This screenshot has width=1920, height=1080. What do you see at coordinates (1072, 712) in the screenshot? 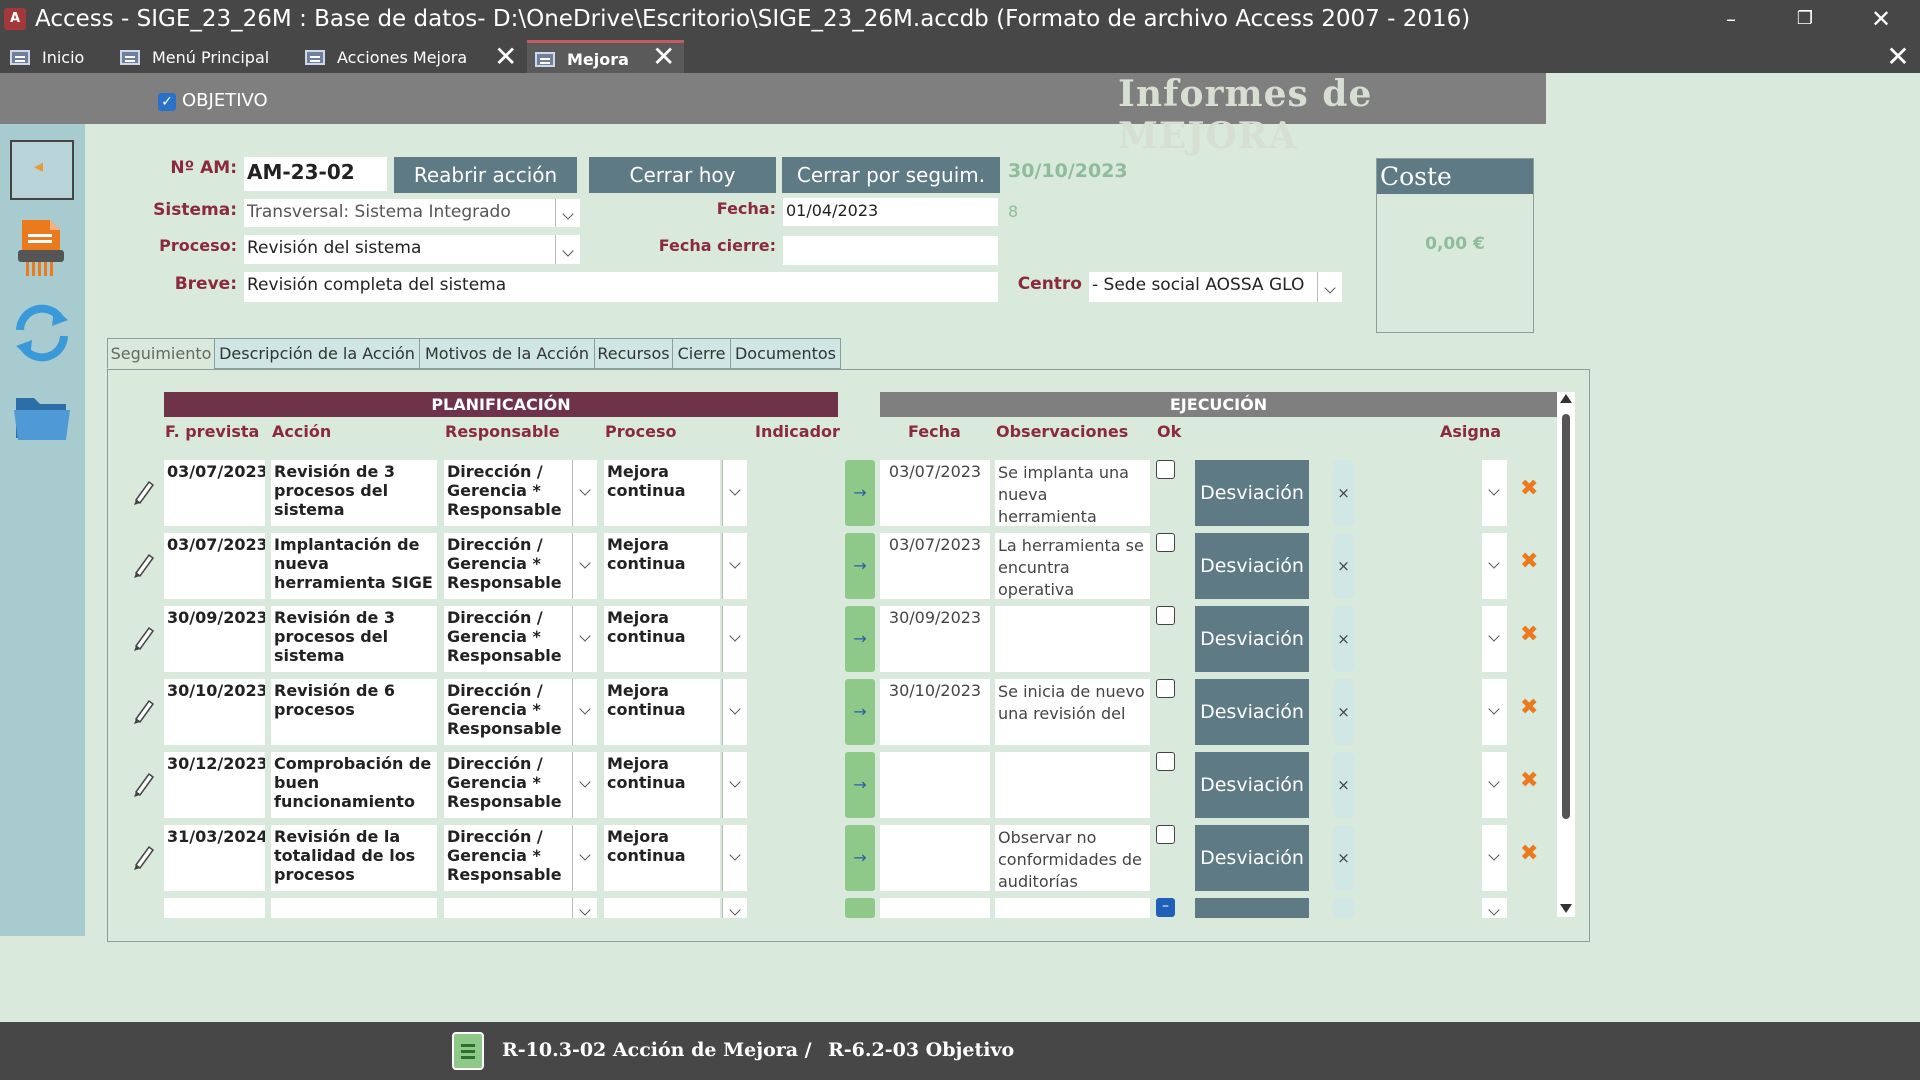
I see `observaciones-cell: Se inicia de nuevo una revisión del` at bounding box center [1072, 712].